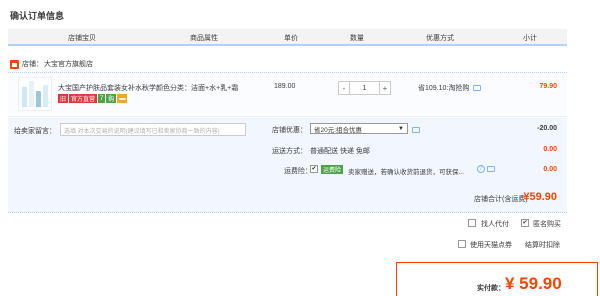  What do you see at coordinates (542, 245) in the screenshot?
I see `settlement-deduct-label: 结算时扣除` at bounding box center [542, 245].